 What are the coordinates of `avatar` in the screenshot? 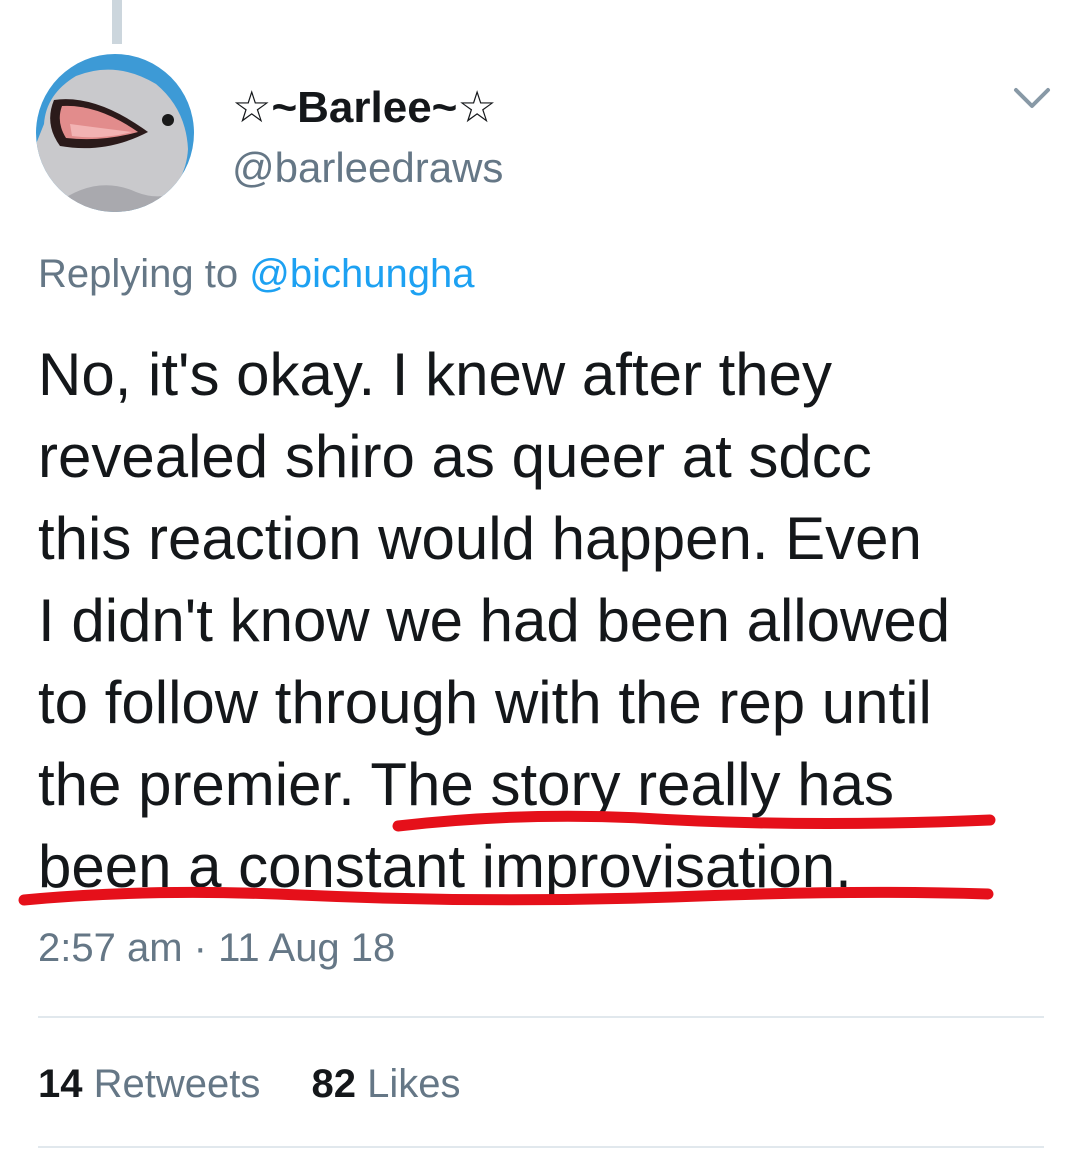 It's located at (115, 133).